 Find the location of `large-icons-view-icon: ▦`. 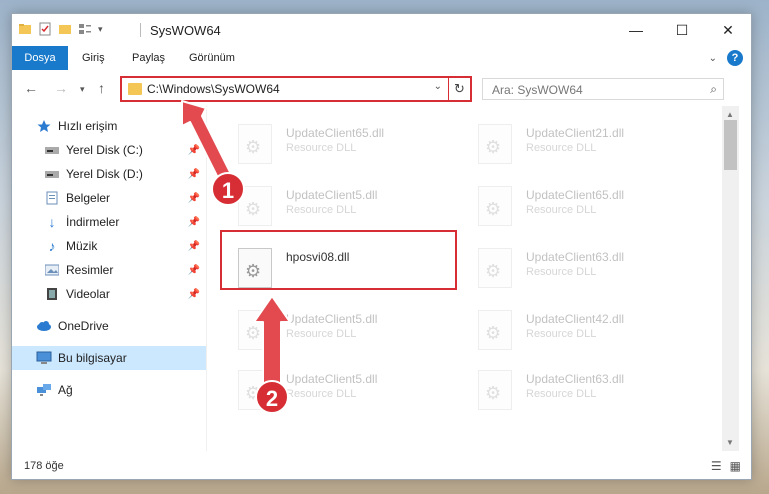

large-icons-view-icon: ▦ is located at coordinates (735, 466).